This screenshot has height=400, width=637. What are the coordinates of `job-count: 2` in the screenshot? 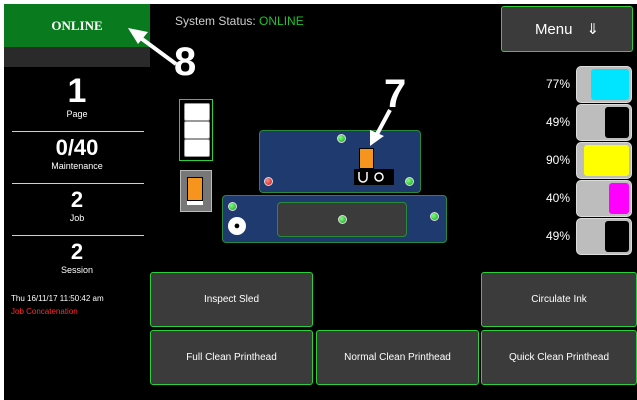 It's located at (77, 199).